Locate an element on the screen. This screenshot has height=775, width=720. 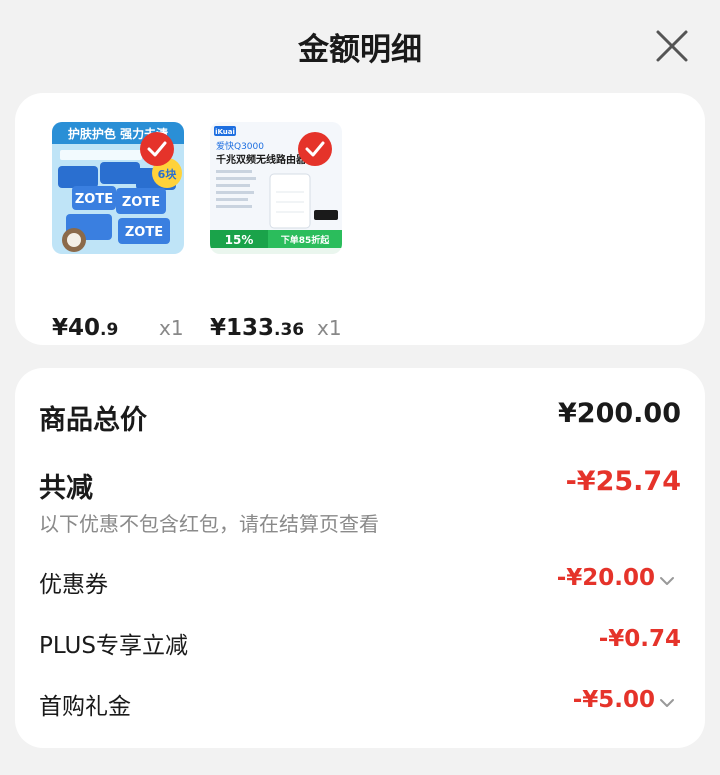
svg-text: 下单85折起 is located at coordinates (306, 240).